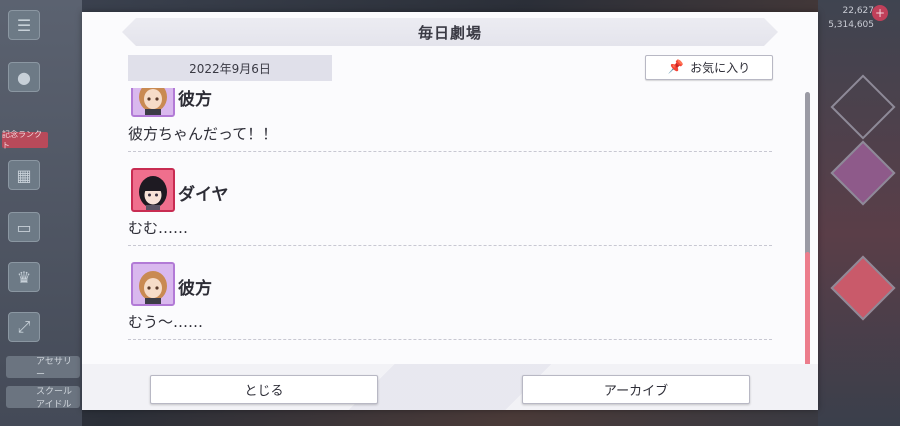  What do you see at coordinates (24, 227) in the screenshot?
I see `notice-icon: ▭` at bounding box center [24, 227].